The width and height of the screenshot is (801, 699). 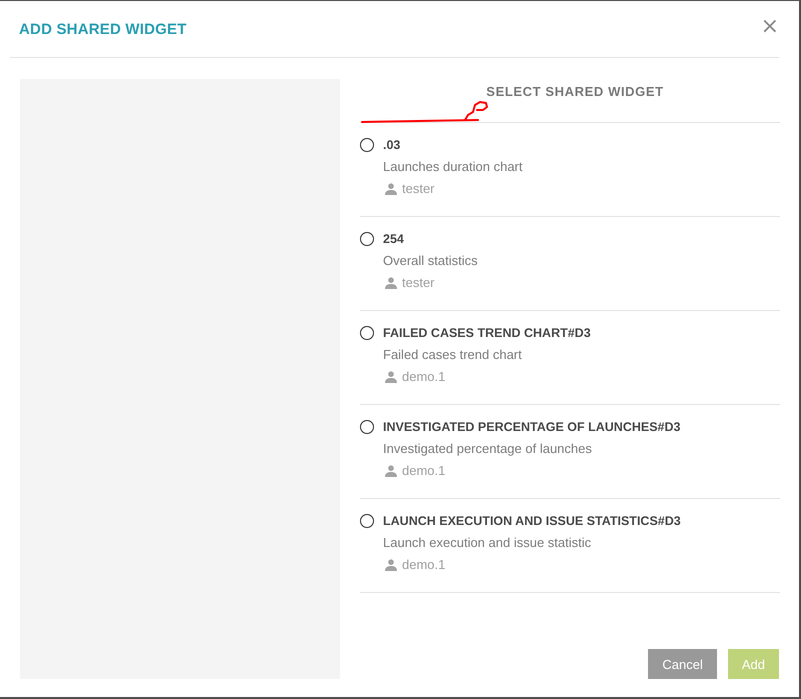 What do you see at coordinates (103, 29) in the screenshot?
I see `dialog-title: ADD SHARED WIDGET` at bounding box center [103, 29].